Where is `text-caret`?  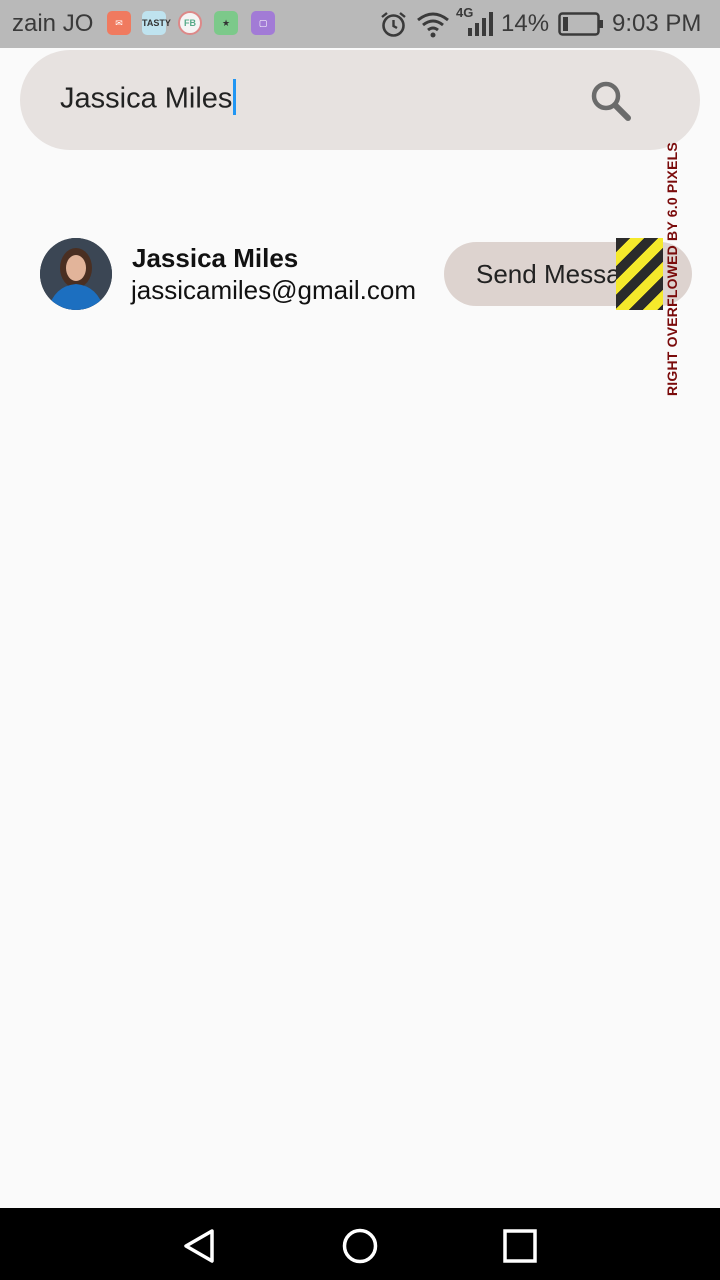 text-caret is located at coordinates (235, 97).